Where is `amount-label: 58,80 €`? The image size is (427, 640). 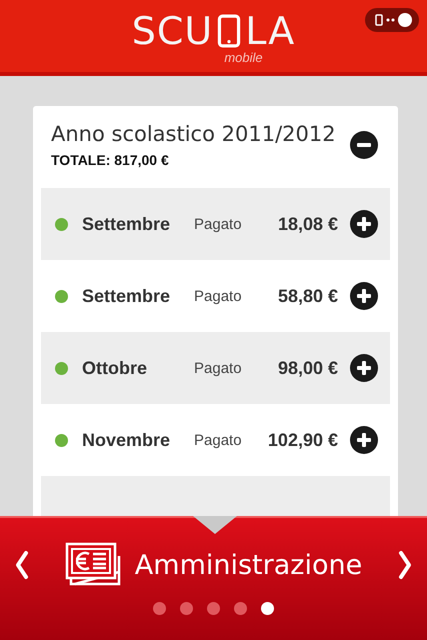 amount-label: 58,80 € is located at coordinates (307, 296).